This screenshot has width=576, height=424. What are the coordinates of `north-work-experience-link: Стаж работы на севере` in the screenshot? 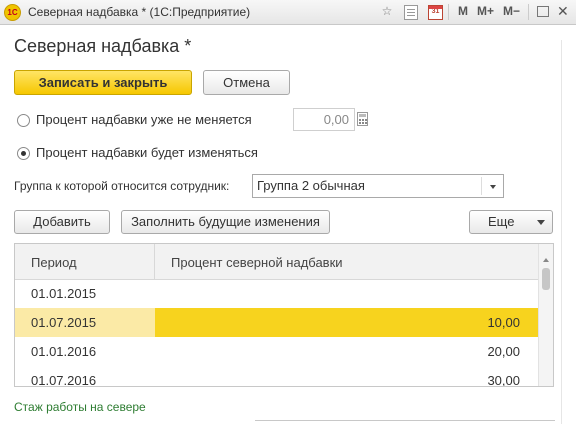 It's located at (80, 407).